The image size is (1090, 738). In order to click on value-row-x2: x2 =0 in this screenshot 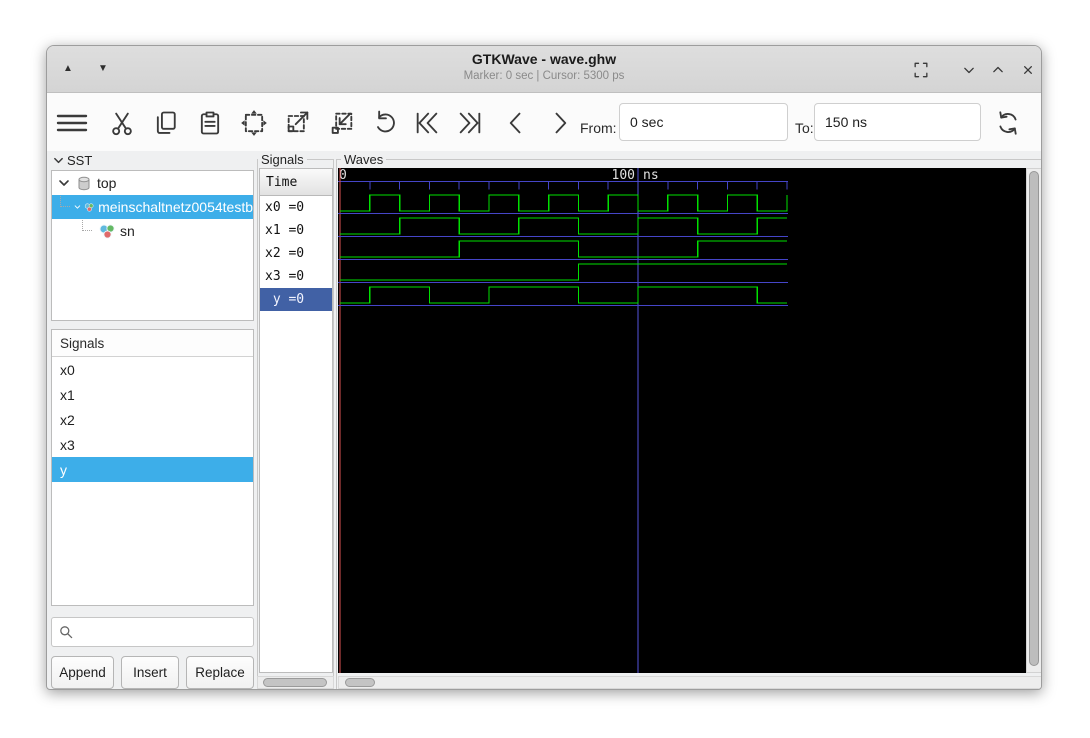, I will do `click(296, 253)`.